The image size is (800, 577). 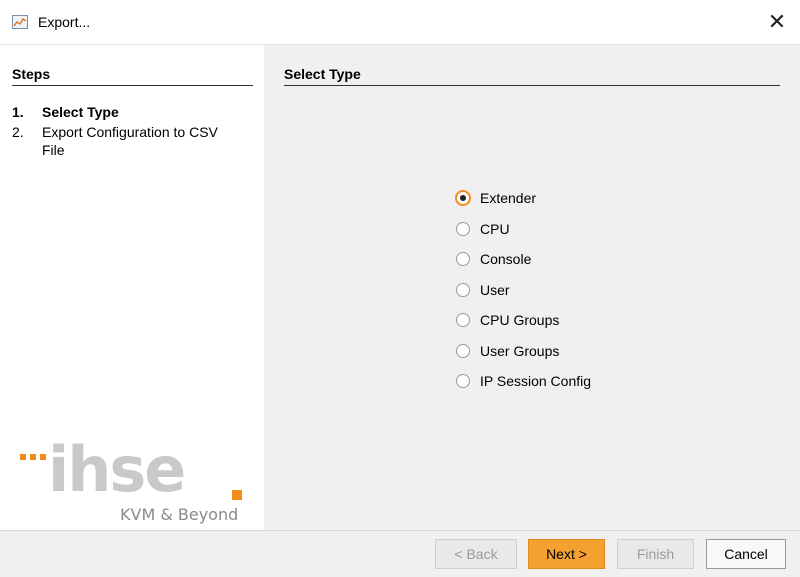 I want to click on title-bar: Export... ✕, so click(x=400, y=22).